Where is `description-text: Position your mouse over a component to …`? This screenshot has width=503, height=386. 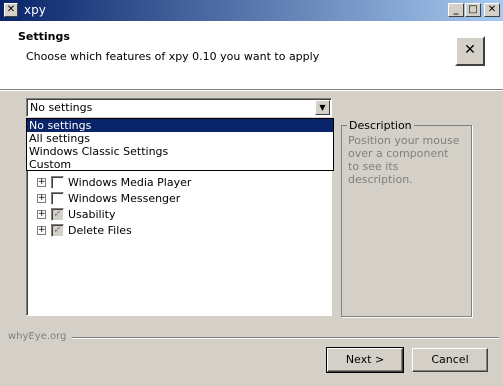 description-text: Position your mouse over a component to … is located at coordinates (404, 160).